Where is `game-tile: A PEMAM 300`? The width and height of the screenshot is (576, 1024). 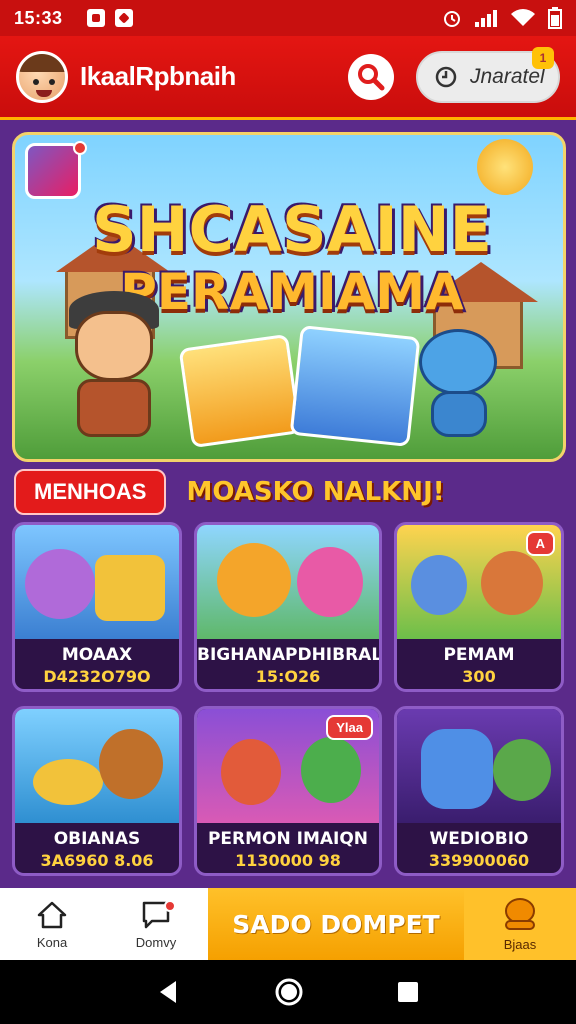 game-tile: A PEMAM 300 is located at coordinates (479, 607).